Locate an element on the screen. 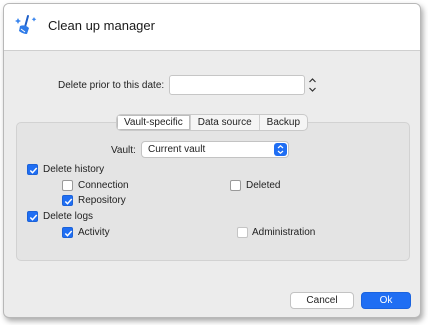 Image resolution: width=428 pixels, height=325 pixels. repository-checkbox is located at coordinates (67, 200).